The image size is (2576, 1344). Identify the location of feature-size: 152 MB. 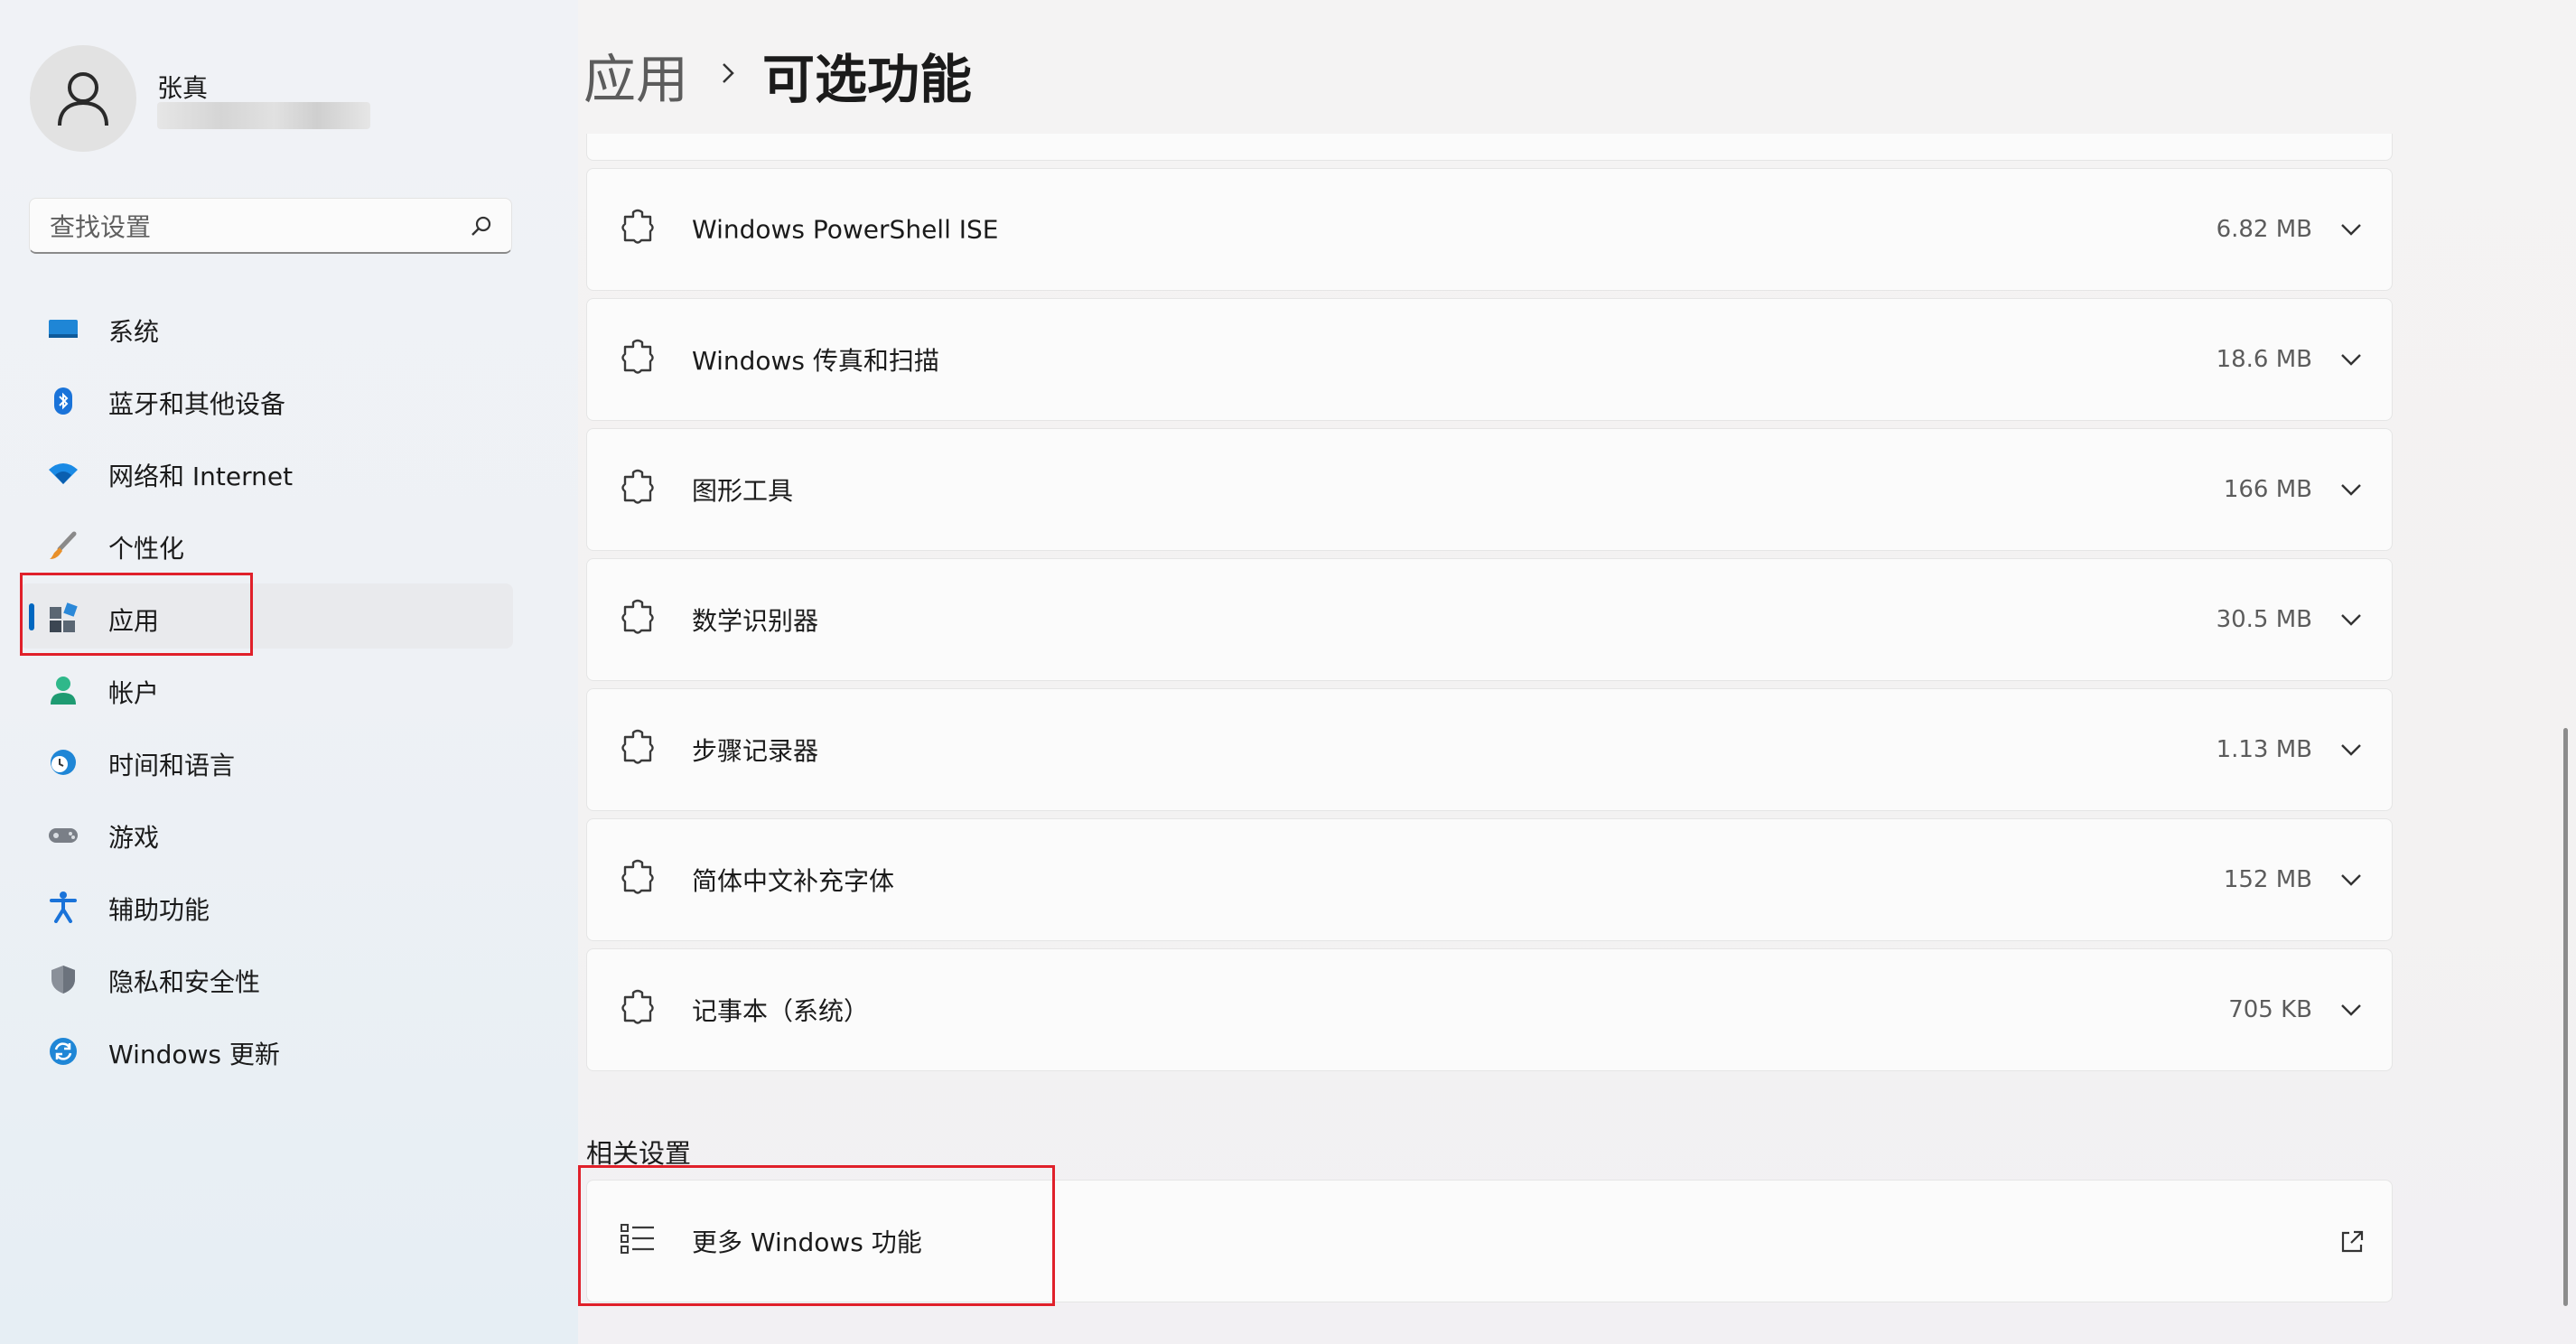
(2268, 879).